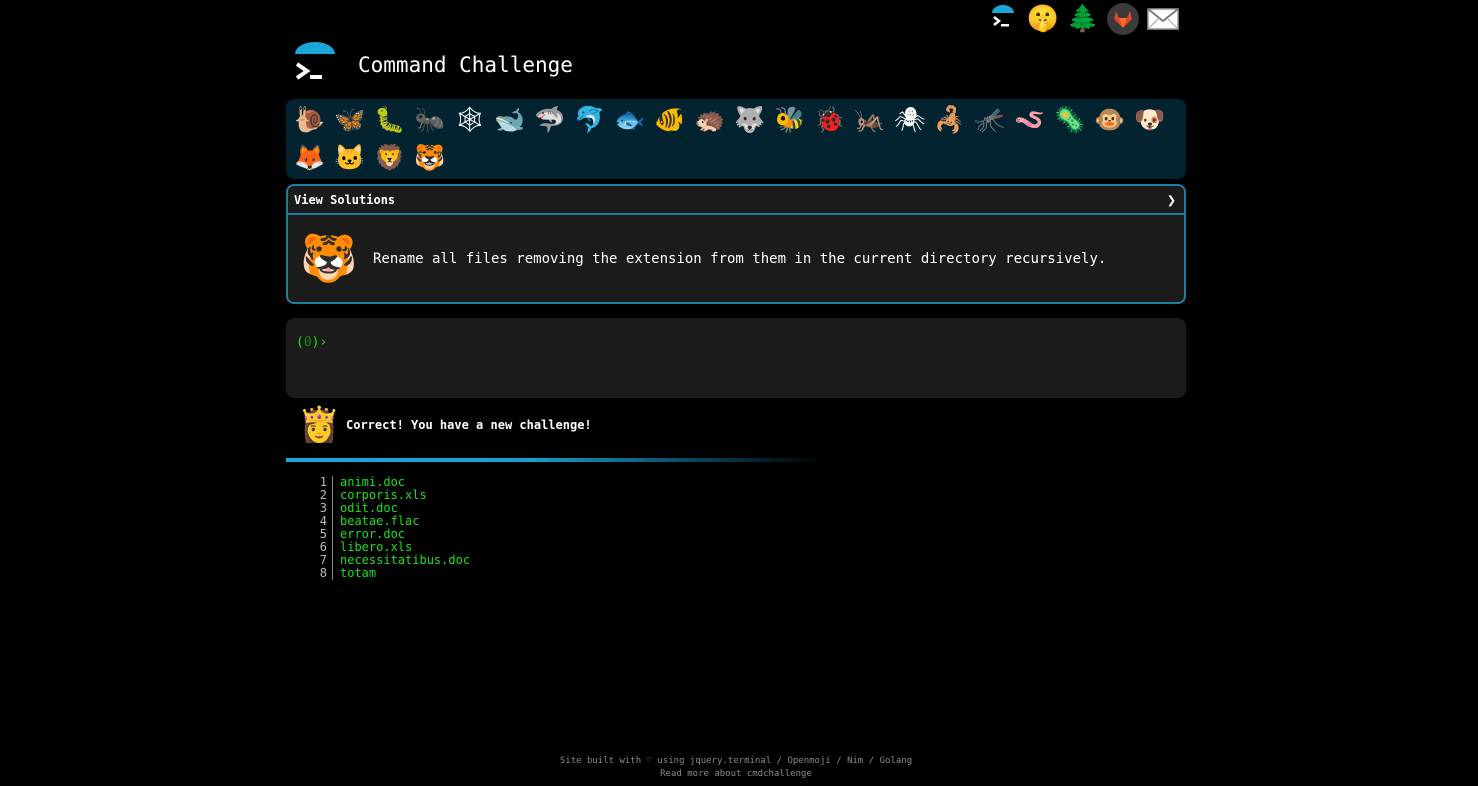 The height and width of the screenshot is (786, 1478). What do you see at coordinates (1123, 19) in the screenshot?
I see `gitlab-icon` at bounding box center [1123, 19].